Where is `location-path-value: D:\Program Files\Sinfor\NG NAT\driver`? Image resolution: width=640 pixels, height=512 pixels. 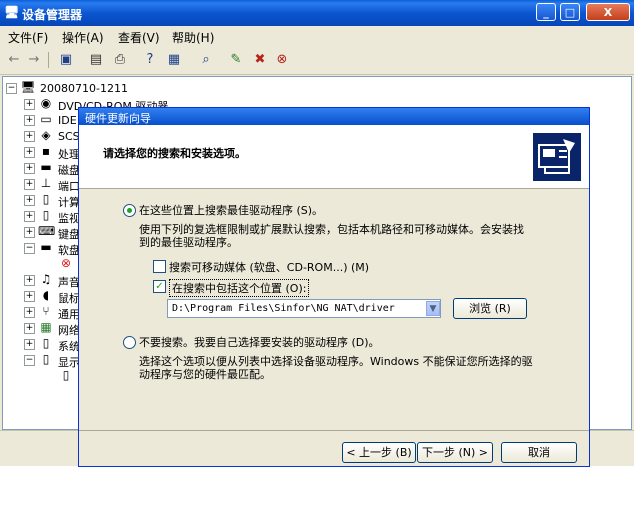
location-path-value: D:\Program Files\Sinfor\NG NAT\driver is located at coordinates (283, 308).